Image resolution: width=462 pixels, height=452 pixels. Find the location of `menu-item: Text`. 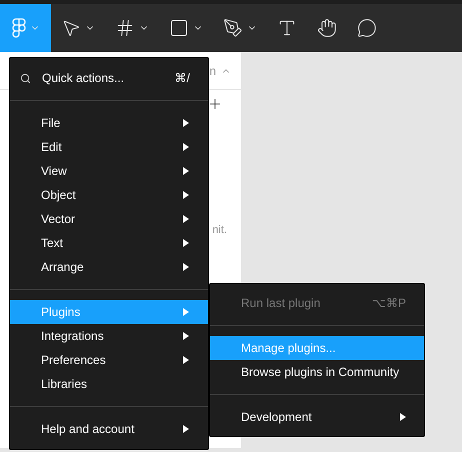

menu-item: Text is located at coordinates (109, 243).